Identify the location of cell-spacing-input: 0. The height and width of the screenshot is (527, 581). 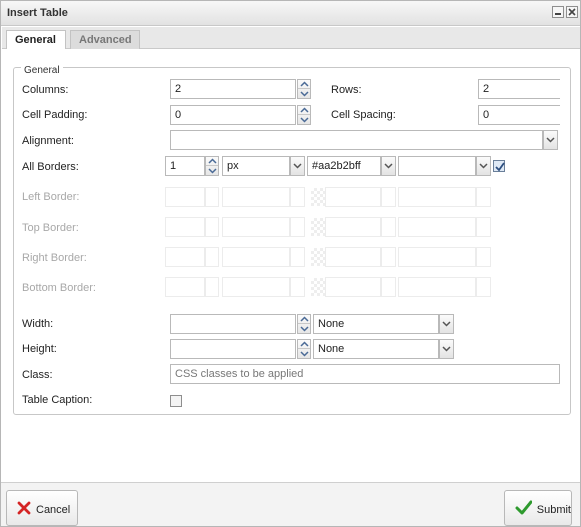
(519, 115).